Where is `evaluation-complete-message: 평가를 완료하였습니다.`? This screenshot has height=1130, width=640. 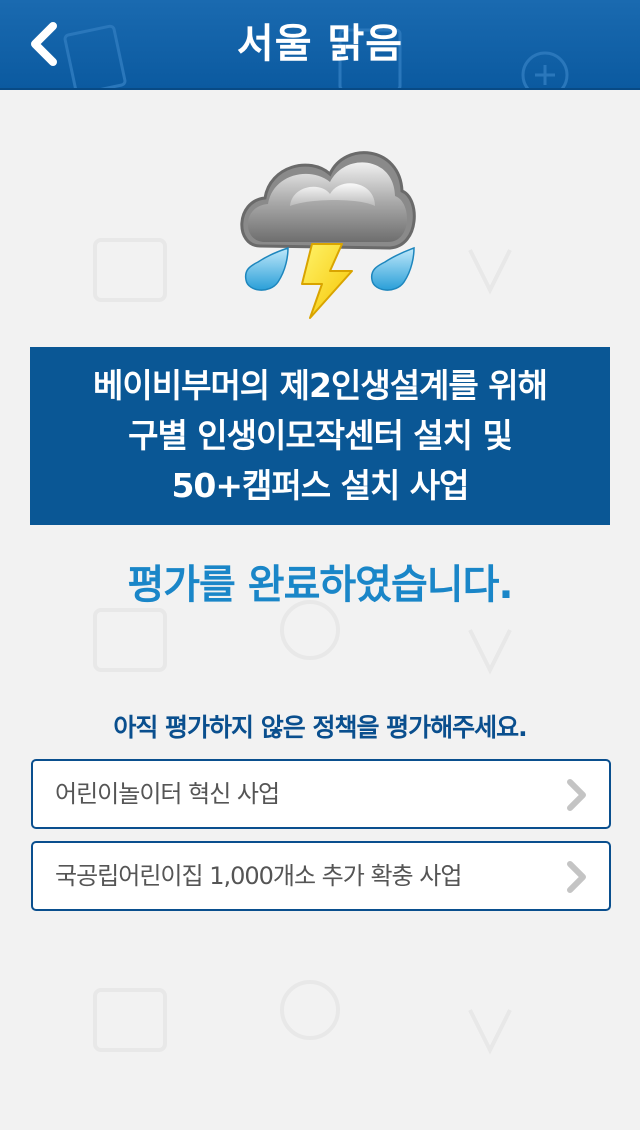
evaluation-complete-message: 평가를 완료하였습니다. is located at coordinates (320, 585).